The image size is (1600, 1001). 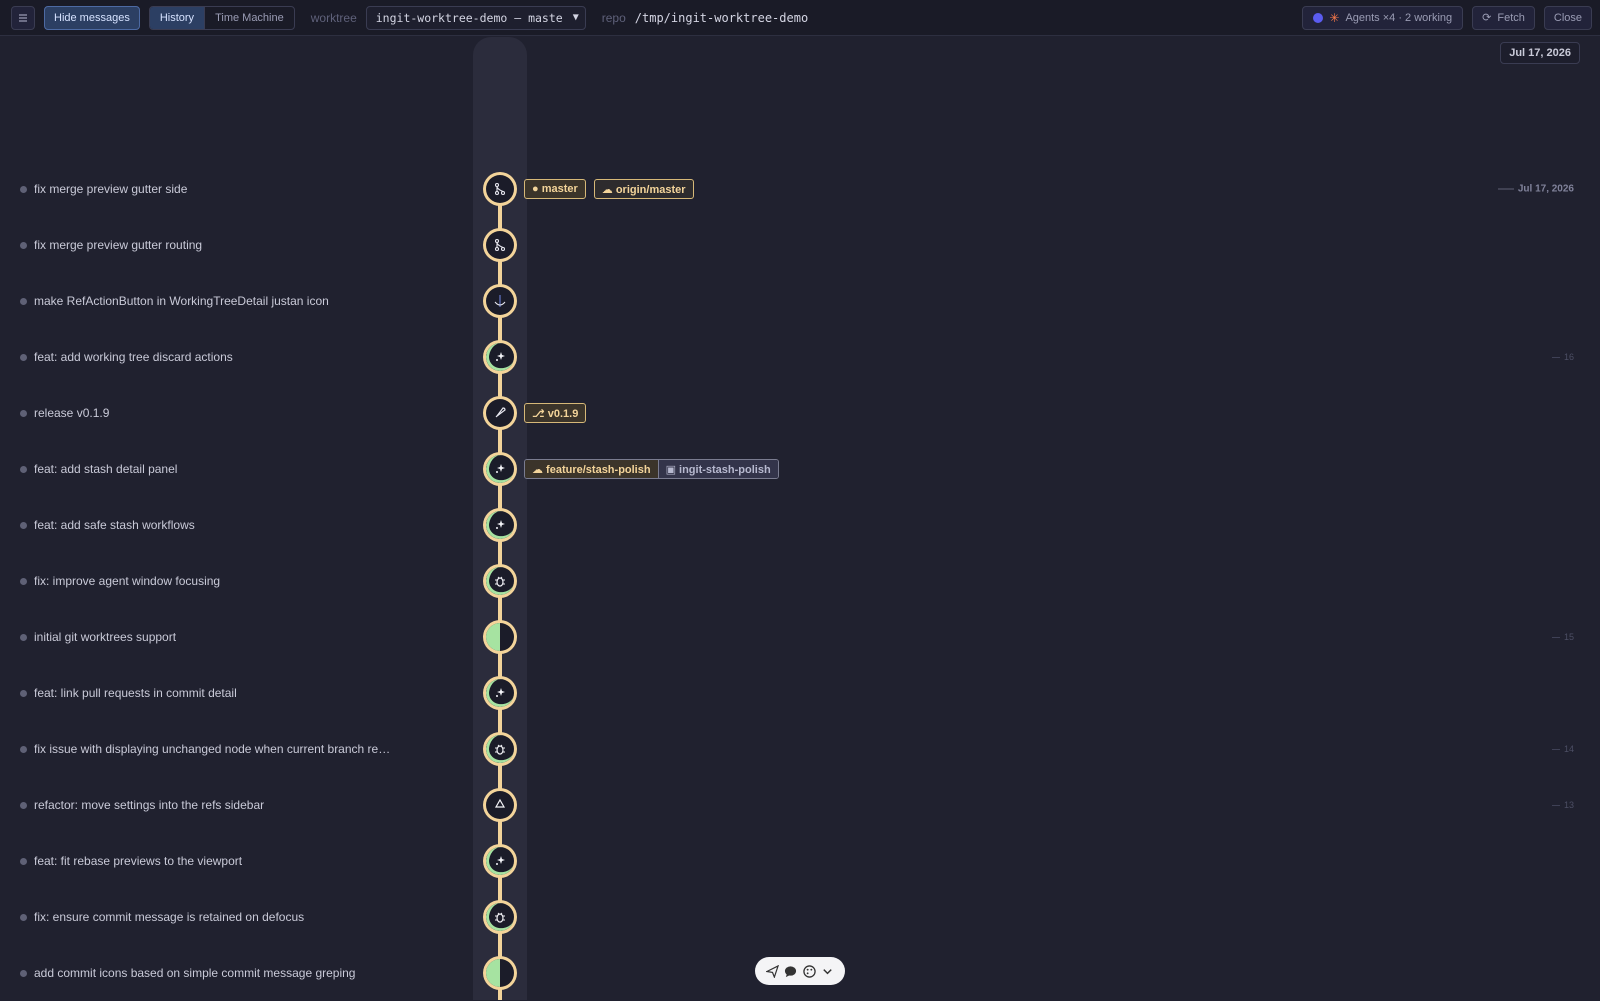 I want to click on send-icon, so click(x=772, y=971).